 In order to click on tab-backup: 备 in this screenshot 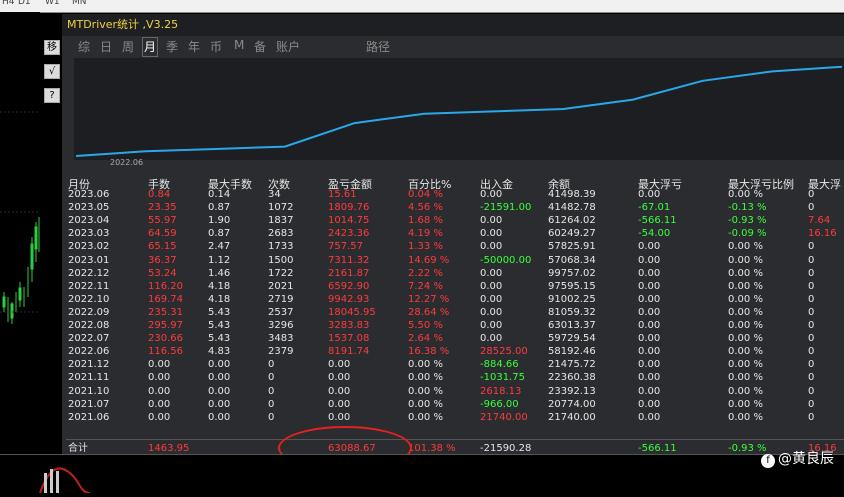, I will do `click(260, 46)`.